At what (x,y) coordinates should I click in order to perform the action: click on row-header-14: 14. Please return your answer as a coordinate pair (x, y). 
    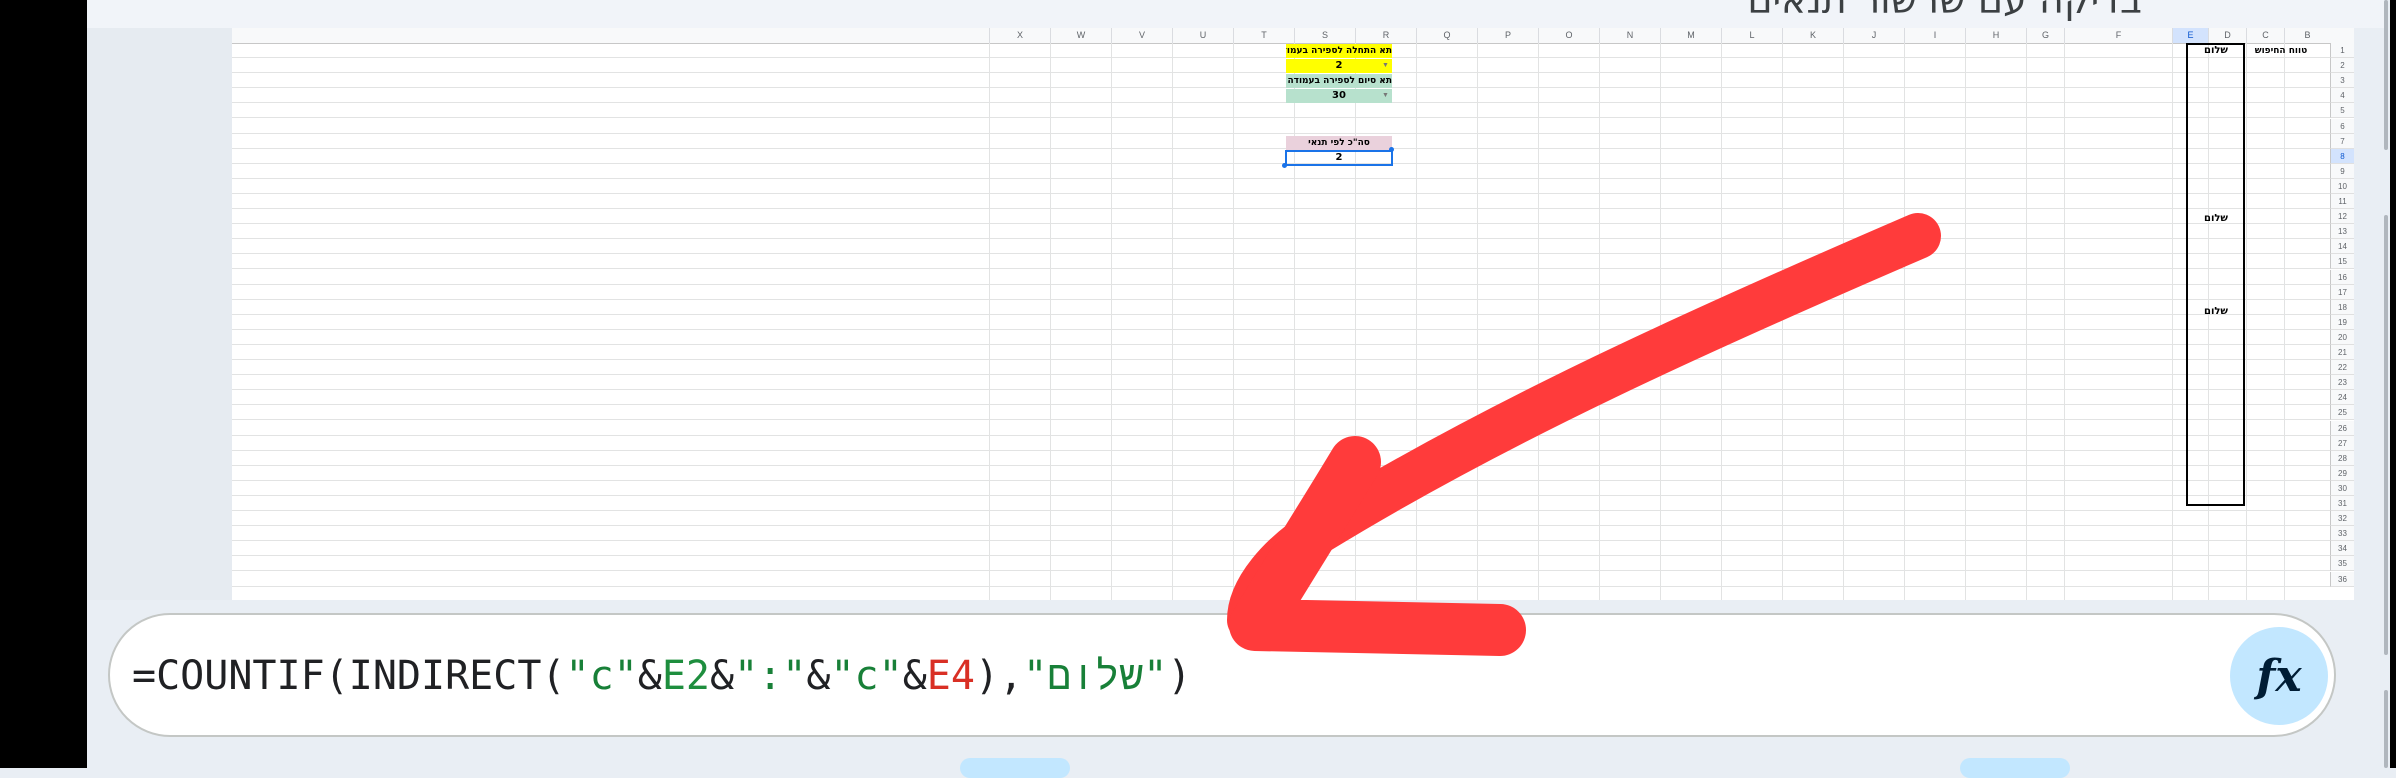
    Looking at the image, I should click on (2342, 247).